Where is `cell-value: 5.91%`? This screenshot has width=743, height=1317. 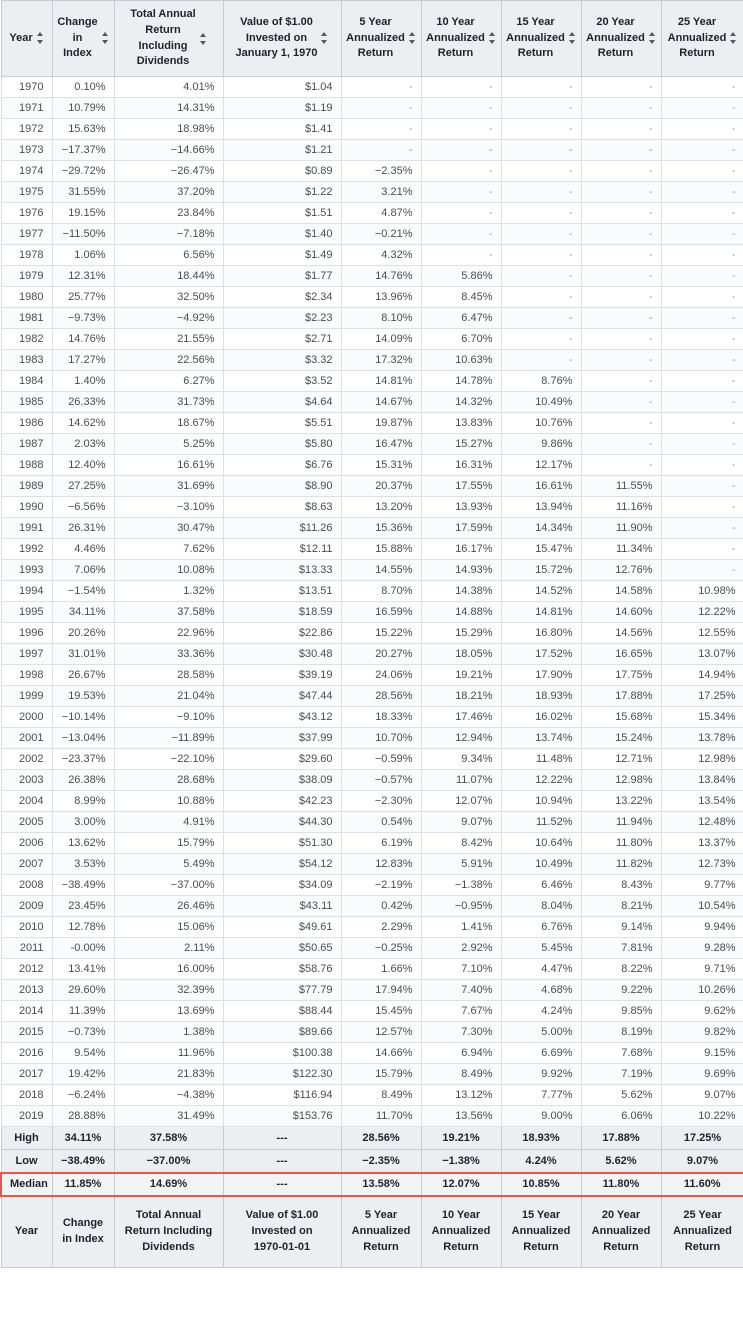
cell-value: 5.91% is located at coordinates (461, 864).